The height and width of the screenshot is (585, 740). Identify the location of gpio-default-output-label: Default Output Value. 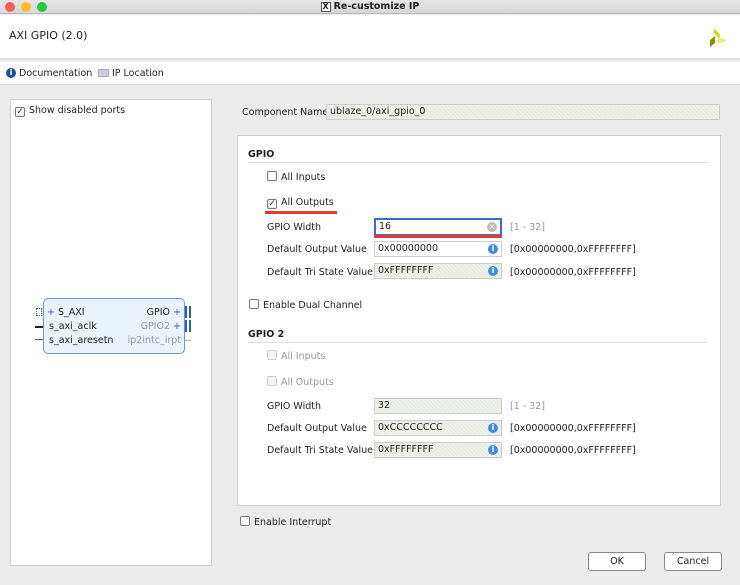
(317, 249).